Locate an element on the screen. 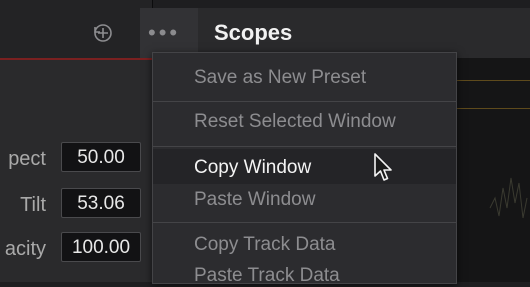 The width and height of the screenshot is (530, 287). menu-item-paste-track-data: Paste Track Data is located at coordinates (267, 276).